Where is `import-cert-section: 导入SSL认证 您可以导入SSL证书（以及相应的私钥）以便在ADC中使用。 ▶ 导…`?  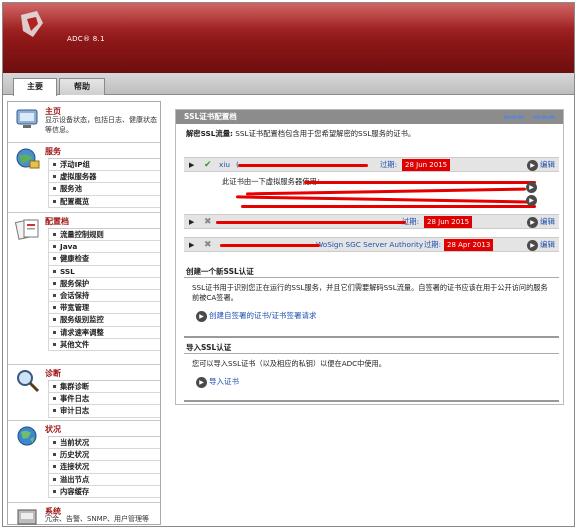 import-cert-section: 导入SSL认证 您可以导入SSL证书（以及相应的私钥）以便在ADC中使用。 ▶ 导… is located at coordinates (369, 372).